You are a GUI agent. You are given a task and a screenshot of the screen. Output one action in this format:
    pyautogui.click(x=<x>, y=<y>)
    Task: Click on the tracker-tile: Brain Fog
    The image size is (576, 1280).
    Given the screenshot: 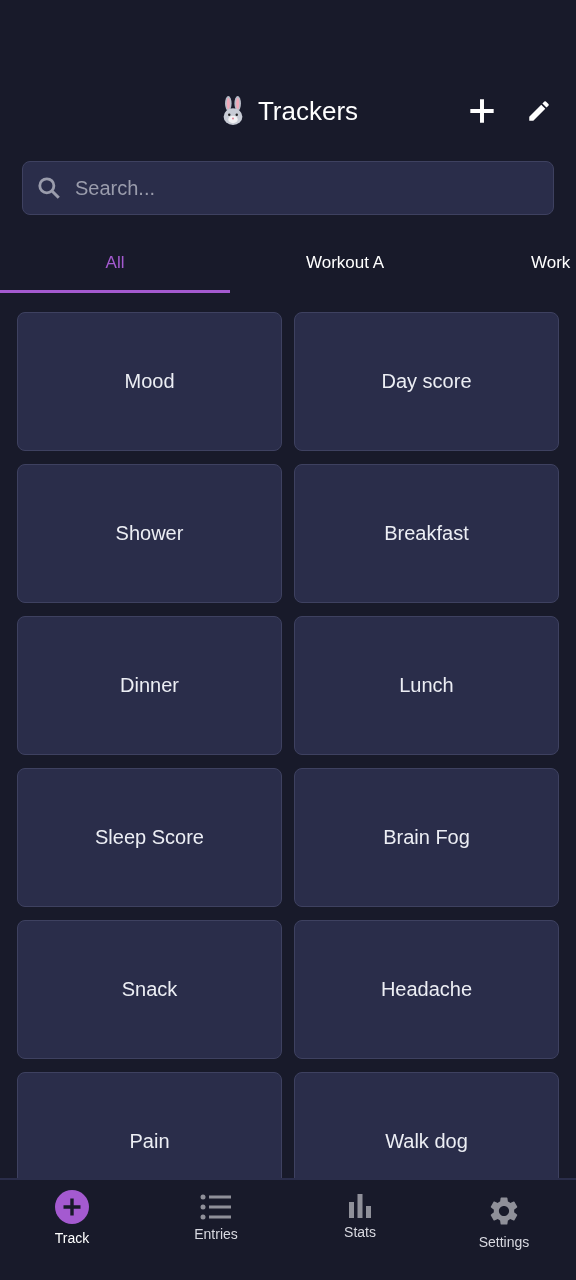 What is the action you would take?
    pyautogui.click(x=426, y=837)
    